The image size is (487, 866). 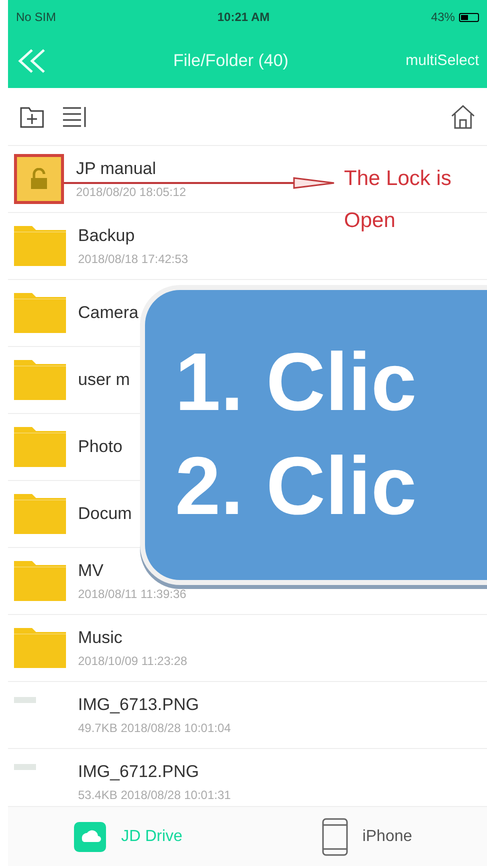 What do you see at coordinates (105, 514) in the screenshot?
I see `file-name: Docum` at bounding box center [105, 514].